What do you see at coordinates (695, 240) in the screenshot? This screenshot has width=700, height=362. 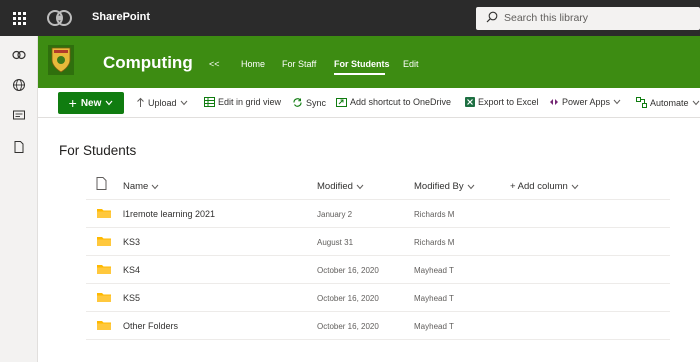 I see `scroll-area` at bounding box center [695, 240].